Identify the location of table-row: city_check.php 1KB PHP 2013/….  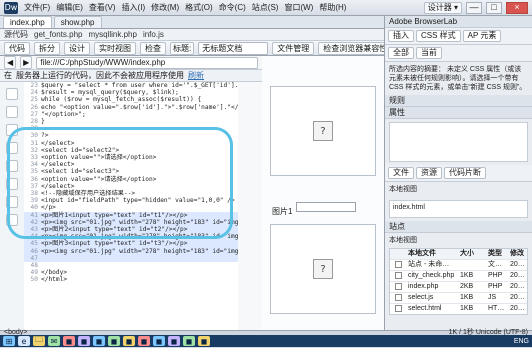
(460, 275).